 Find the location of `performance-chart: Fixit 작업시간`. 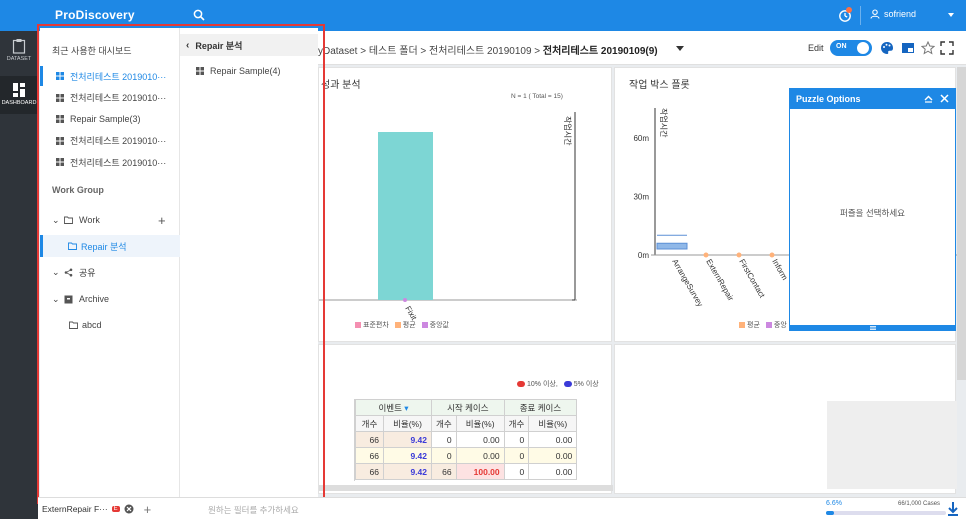

performance-chart: Fixit 작업시간 is located at coordinates (448, 217).